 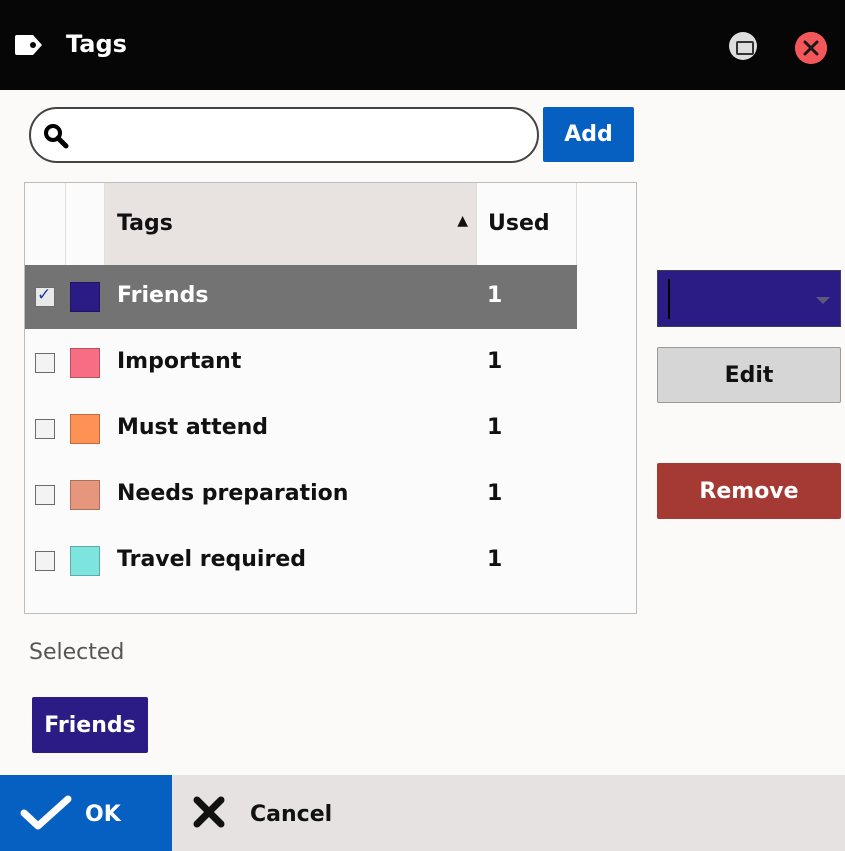 What do you see at coordinates (422, 813) in the screenshot?
I see `dialog-footer: OK Cancel` at bounding box center [422, 813].